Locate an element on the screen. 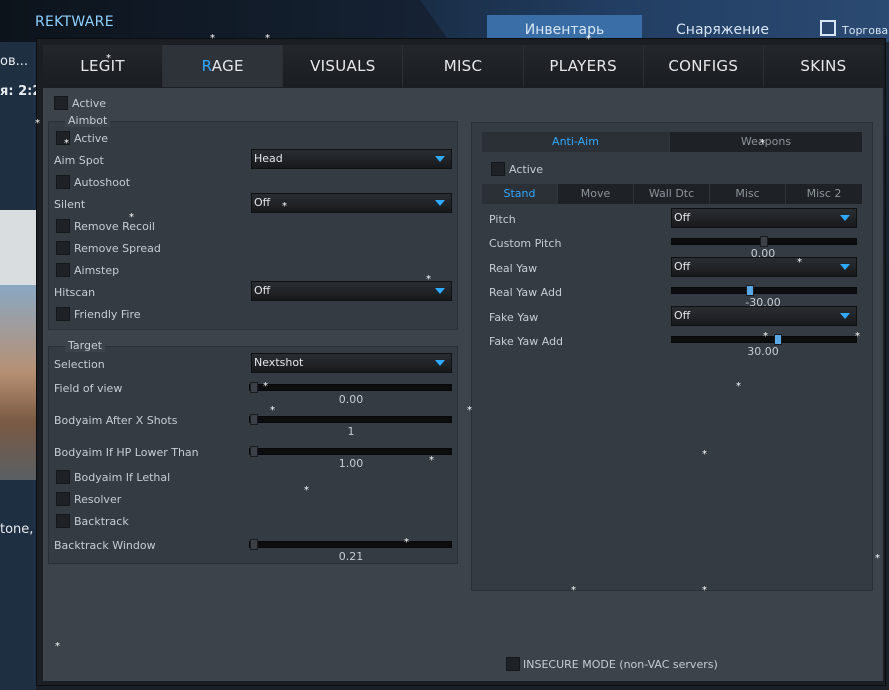 The height and width of the screenshot is (690, 889). pitch-label: Pitch is located at coordinates (502, 219).